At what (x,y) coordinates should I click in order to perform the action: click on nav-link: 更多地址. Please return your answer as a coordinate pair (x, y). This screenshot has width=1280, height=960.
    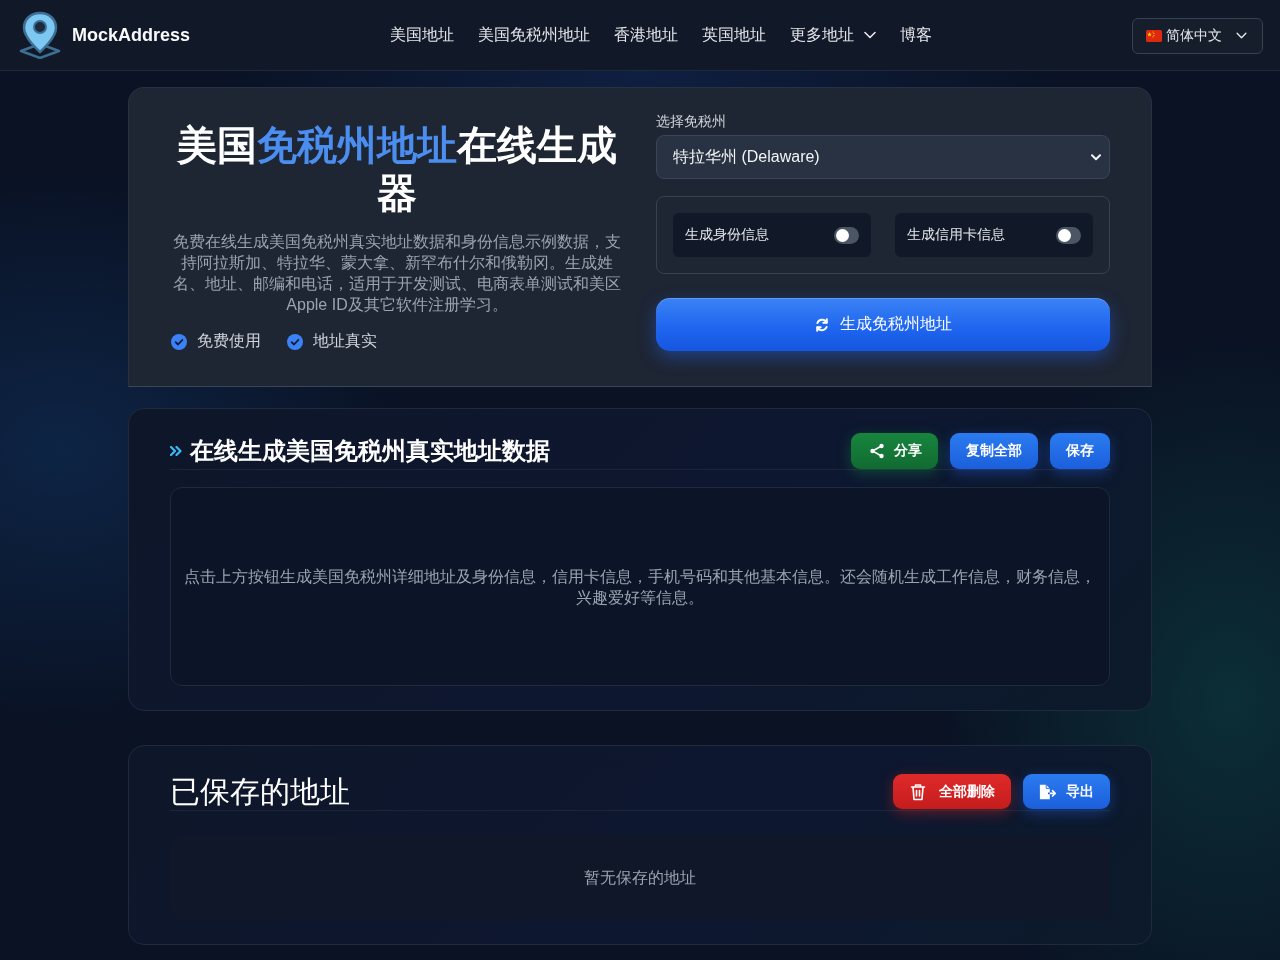
    Looking at the image, I should click on (833, 35).